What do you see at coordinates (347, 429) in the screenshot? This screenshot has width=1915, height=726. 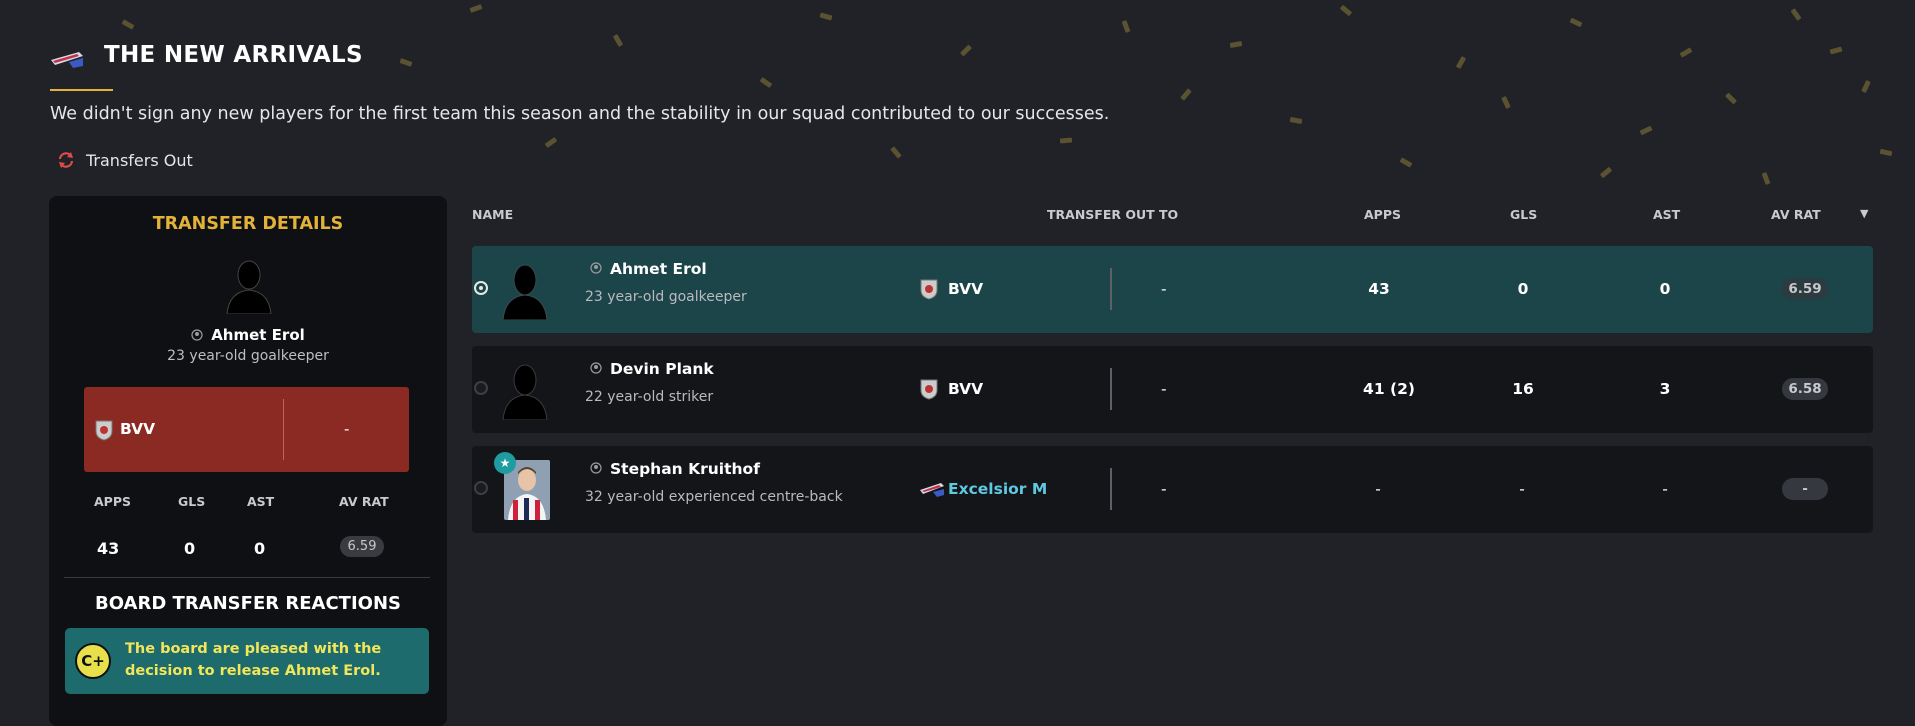 I see `details-fee: -` at bounding box center [347, 429].